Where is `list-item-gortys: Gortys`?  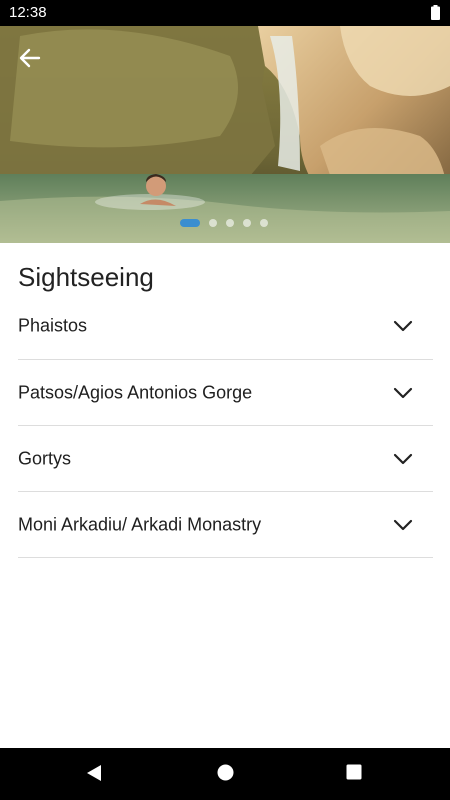
list-item-gortys: Gortys is located at coordinates (225, 459).